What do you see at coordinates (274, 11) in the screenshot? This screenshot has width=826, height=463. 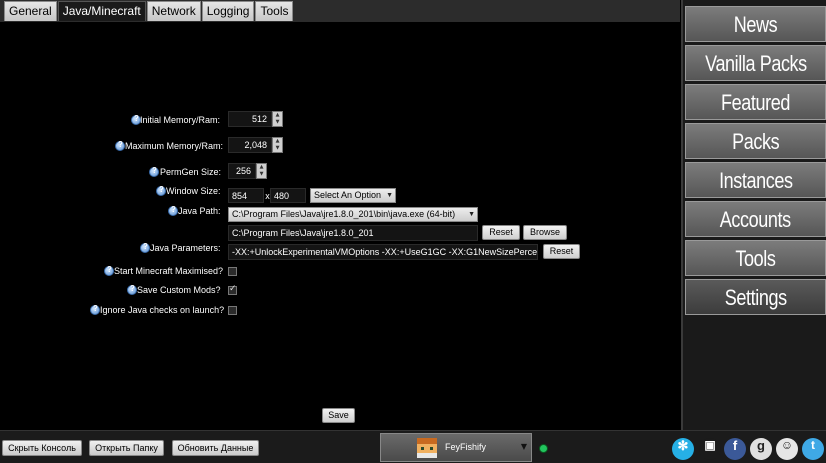 I see `tab-tools: Tools` at bounding box center [274, 11].